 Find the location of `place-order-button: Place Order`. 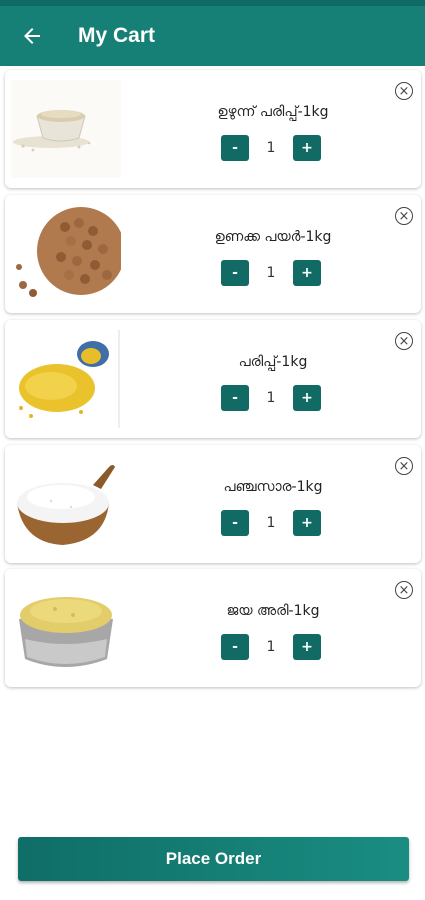

place-order-button: Place Order is located at coordinates (213, 859).